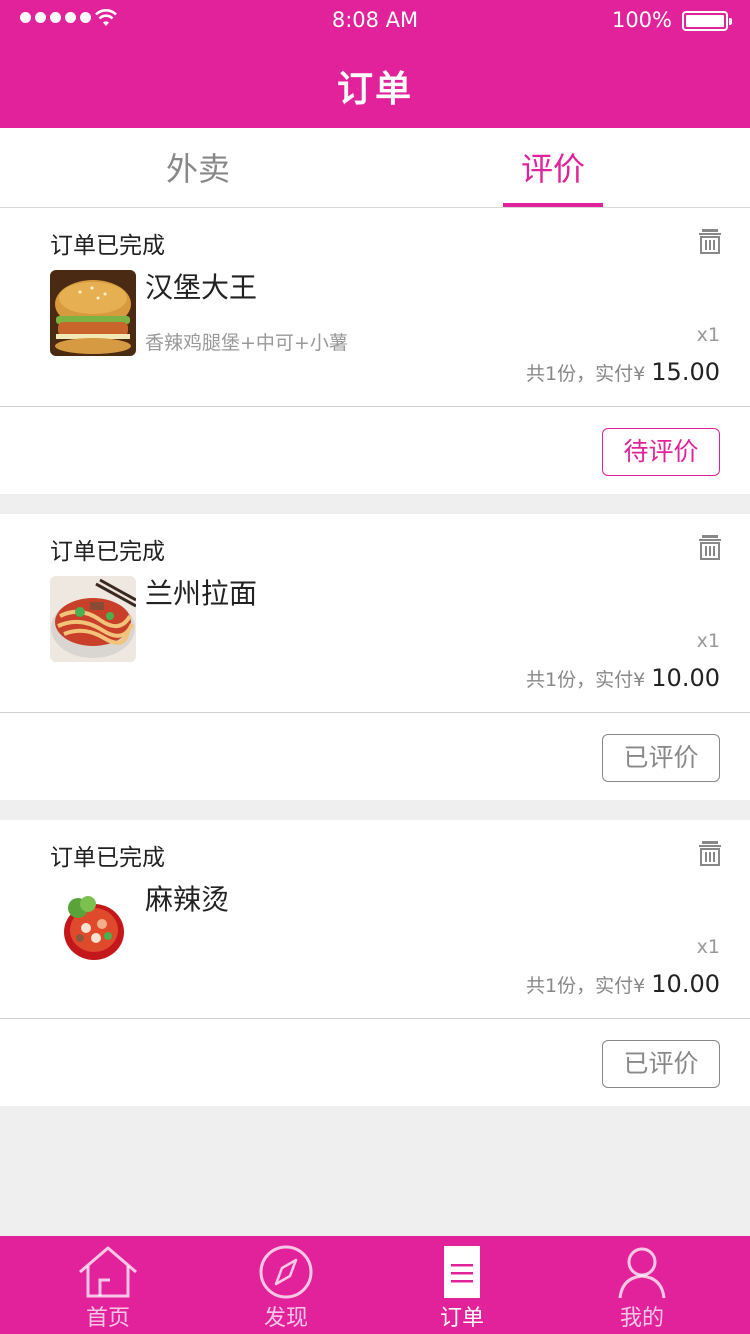 The width and height of the screenshot is (750, 1334). Describe the element at coordinates (187, 899) in the screenshot. I see `shop-name: 麻辣烫` at that location.